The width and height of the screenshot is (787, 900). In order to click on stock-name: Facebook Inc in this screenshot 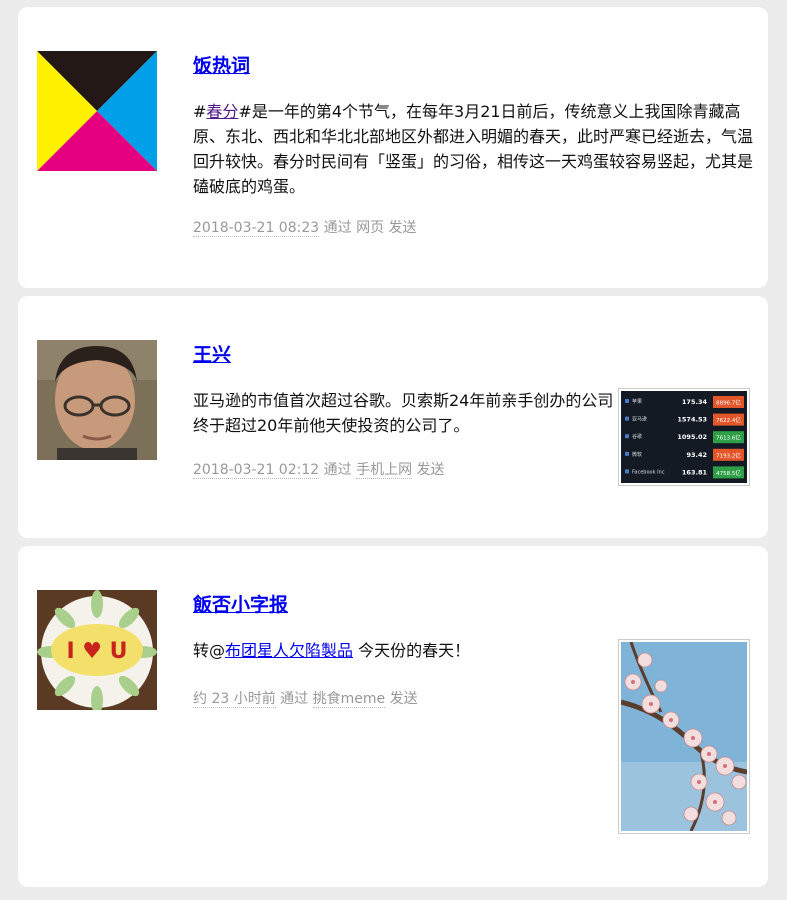, I will do `click(648, 472)`.